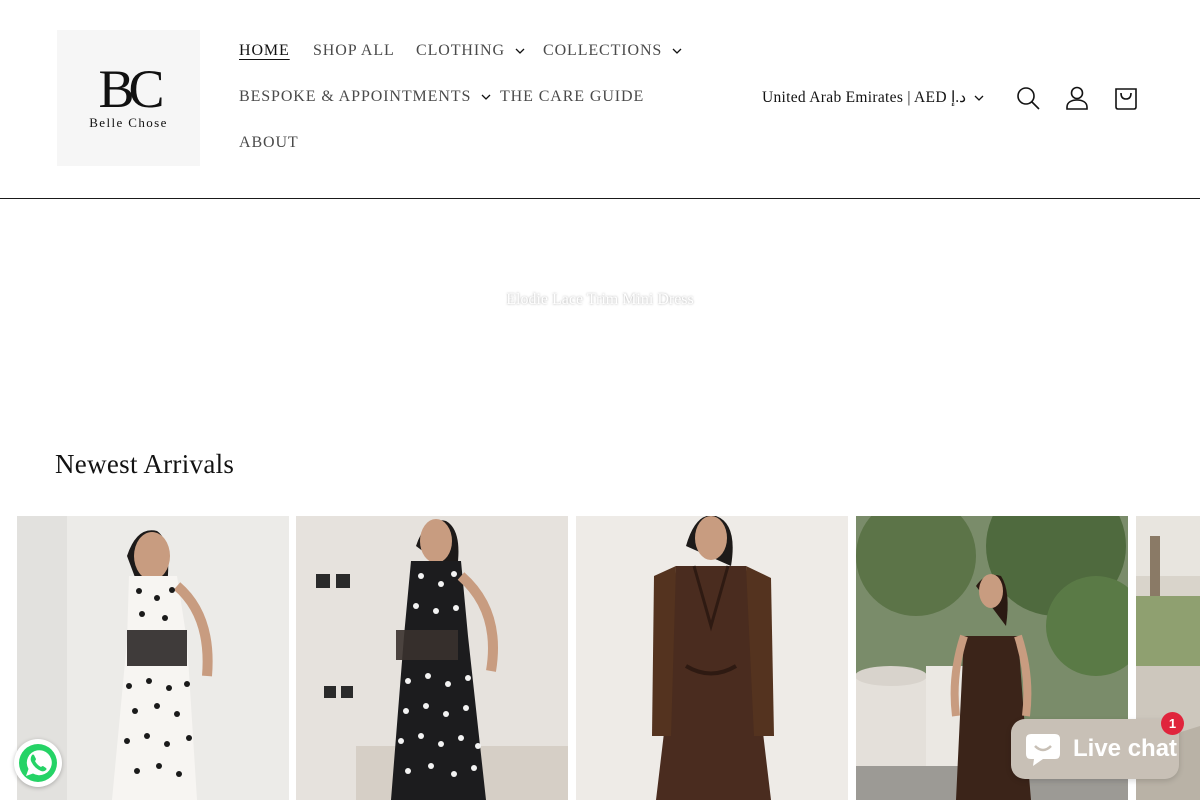  I want to click on nav-collections-label: COLLECTIONS, so click(603, 50).